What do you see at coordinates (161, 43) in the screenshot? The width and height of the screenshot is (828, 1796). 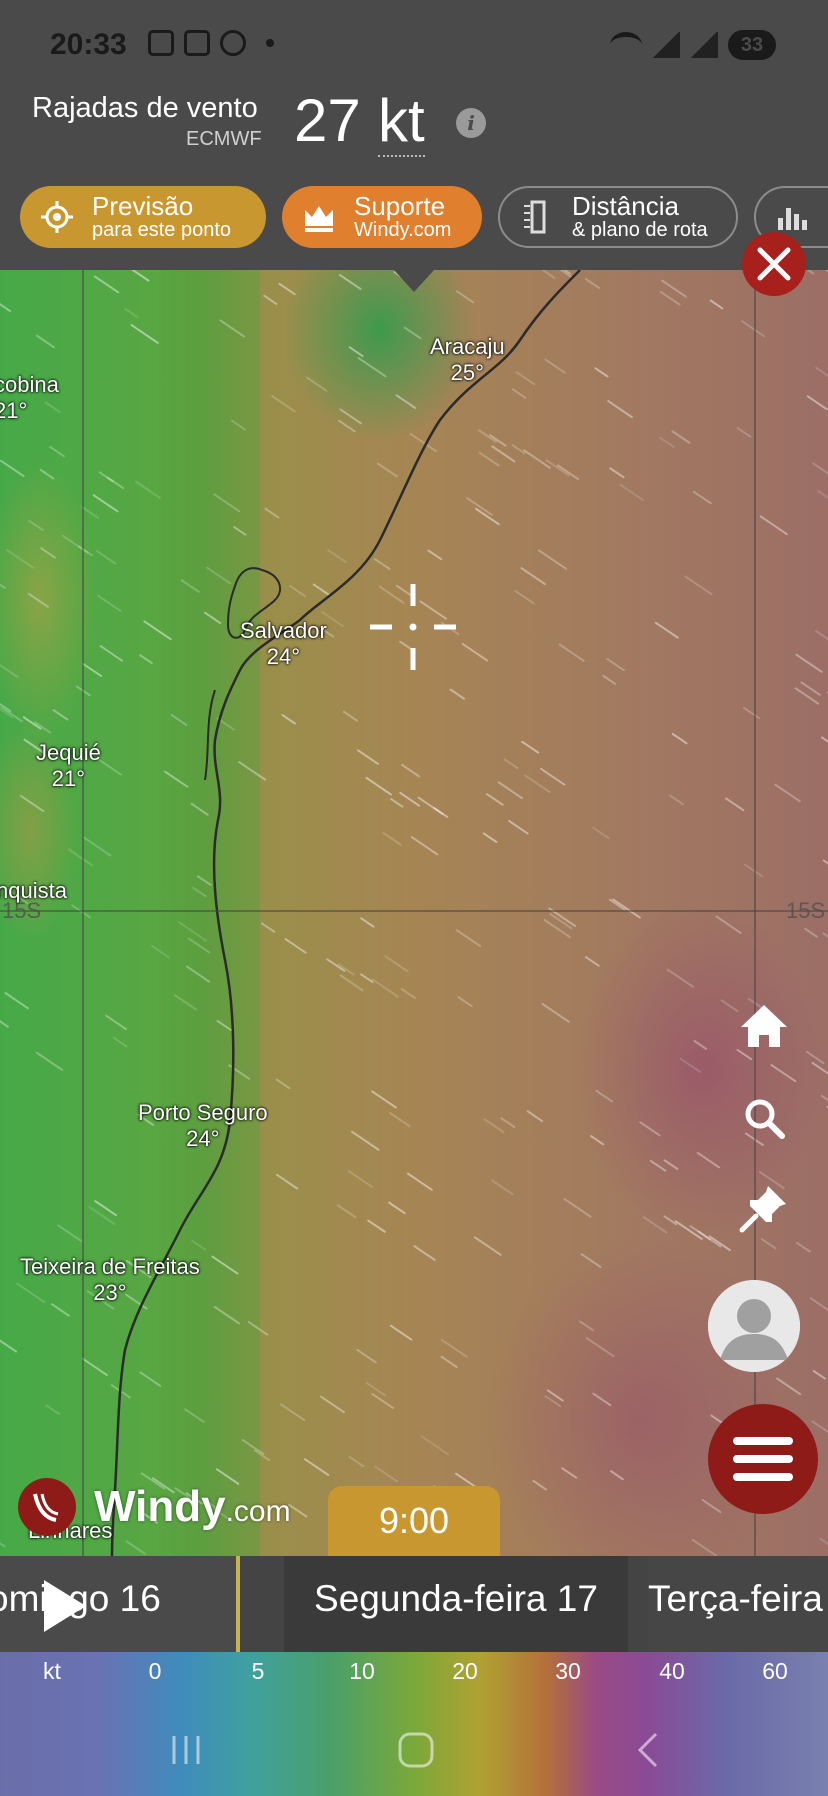 I see `screenshot-icon` at bounding box center [161, 43].